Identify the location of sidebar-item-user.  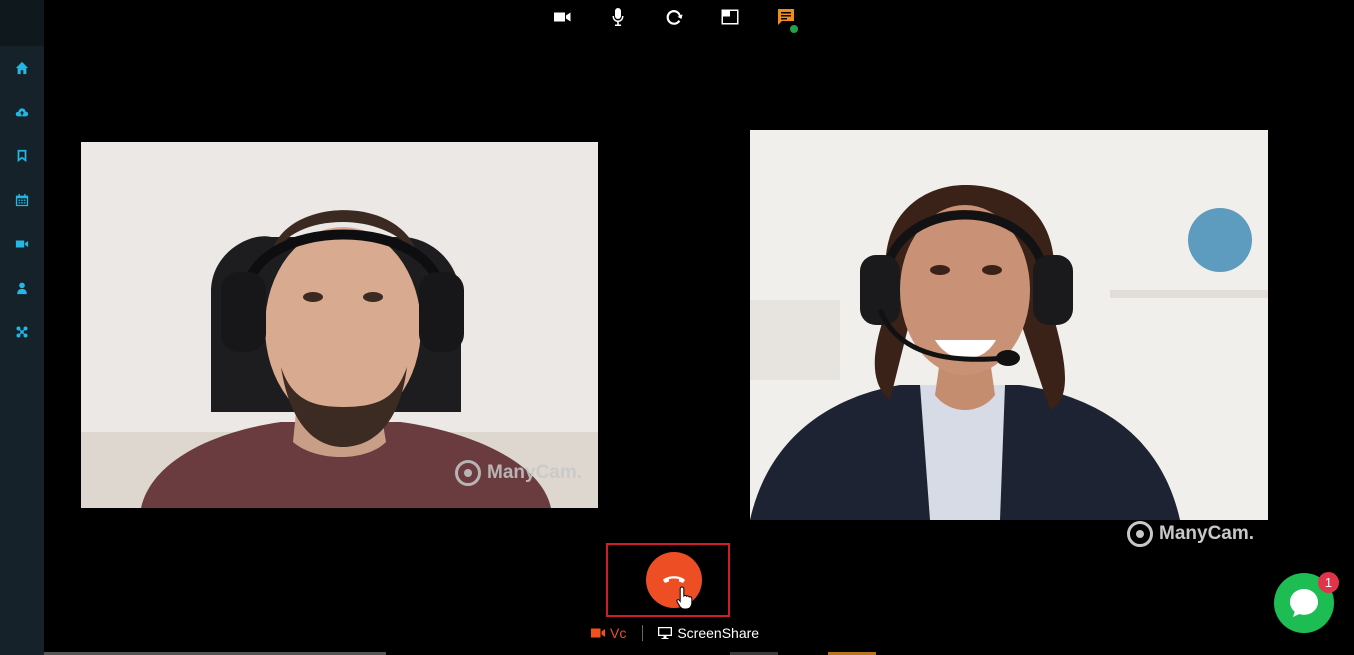
(22, 288).